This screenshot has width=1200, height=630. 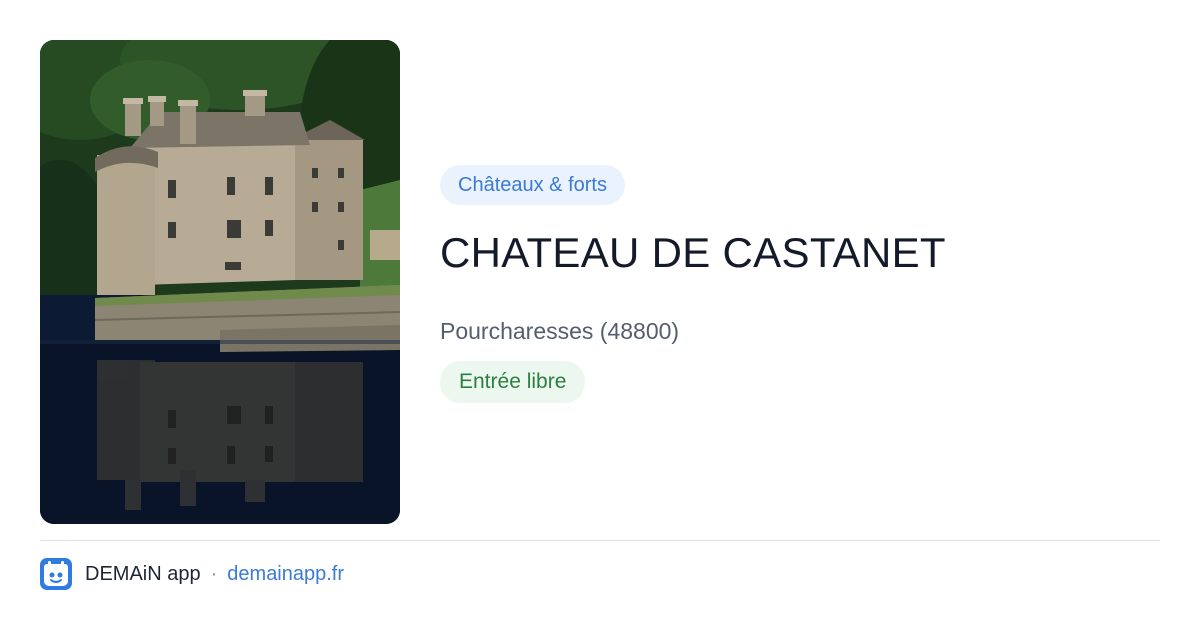 I want to click on footer: DEMAiN app · demainapp.fr, so click(x=192, y=574).